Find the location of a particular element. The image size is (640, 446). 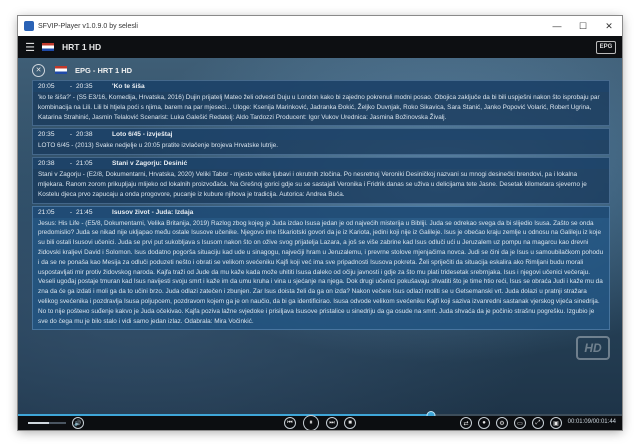

program-name: Isusov život - Juda: Izdaja is located at coordinates (153, 212).